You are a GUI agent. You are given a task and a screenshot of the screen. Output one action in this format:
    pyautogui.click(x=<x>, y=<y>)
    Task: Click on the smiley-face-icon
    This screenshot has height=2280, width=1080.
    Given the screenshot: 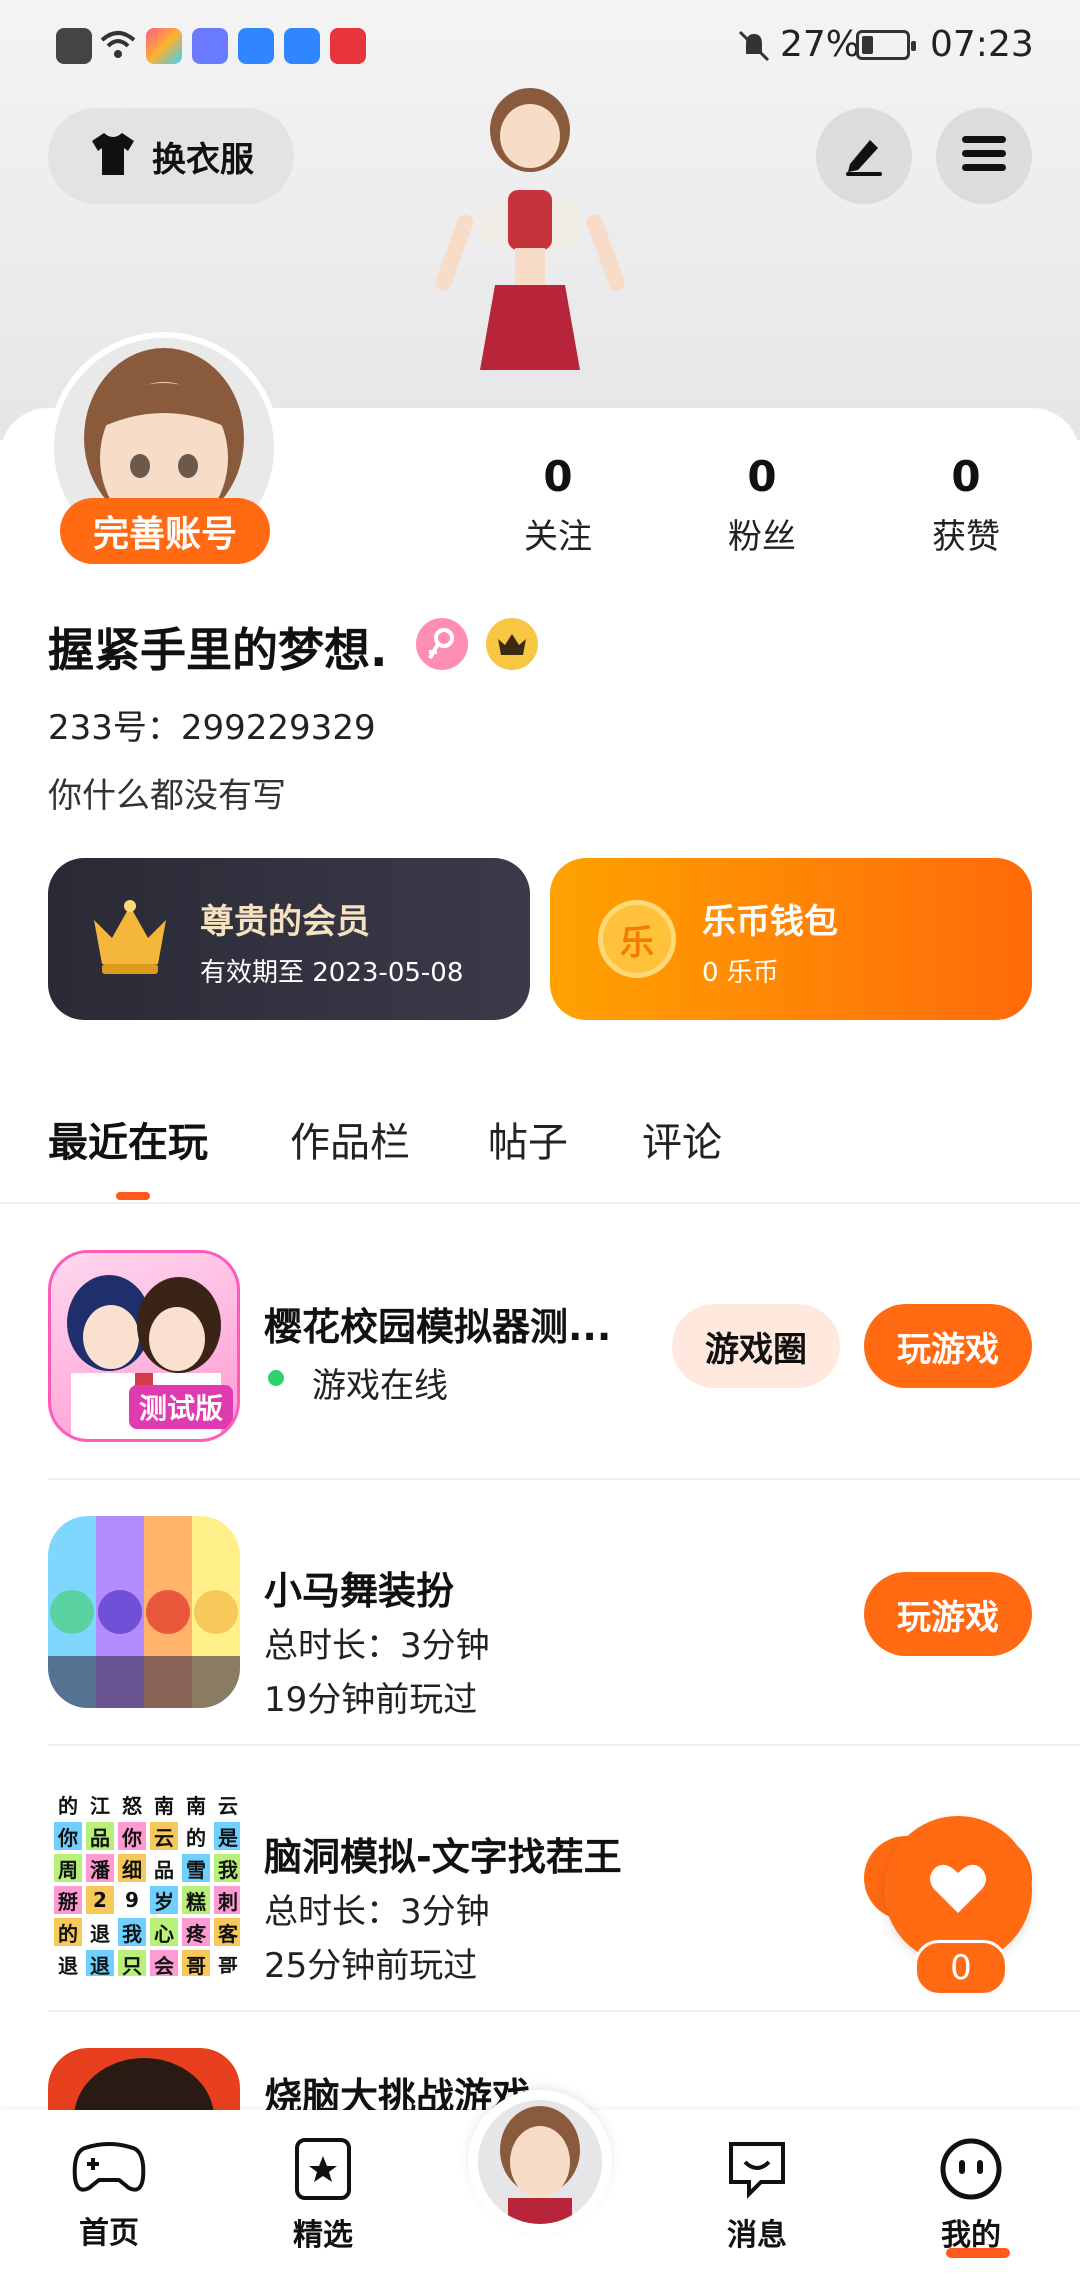 What is the action you would take?
    pyautogui.click(x=971, y=2169)
    